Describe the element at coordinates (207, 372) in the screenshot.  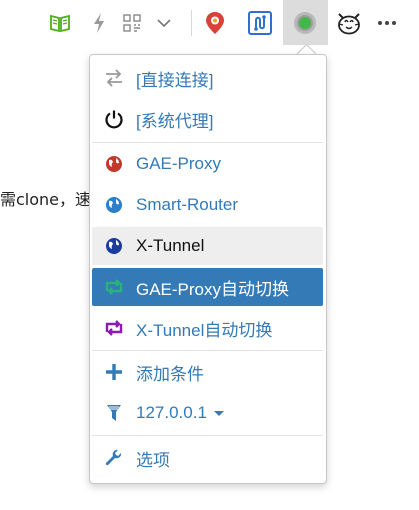
I see `menu-item-add-condition: 添加条件` at that location.